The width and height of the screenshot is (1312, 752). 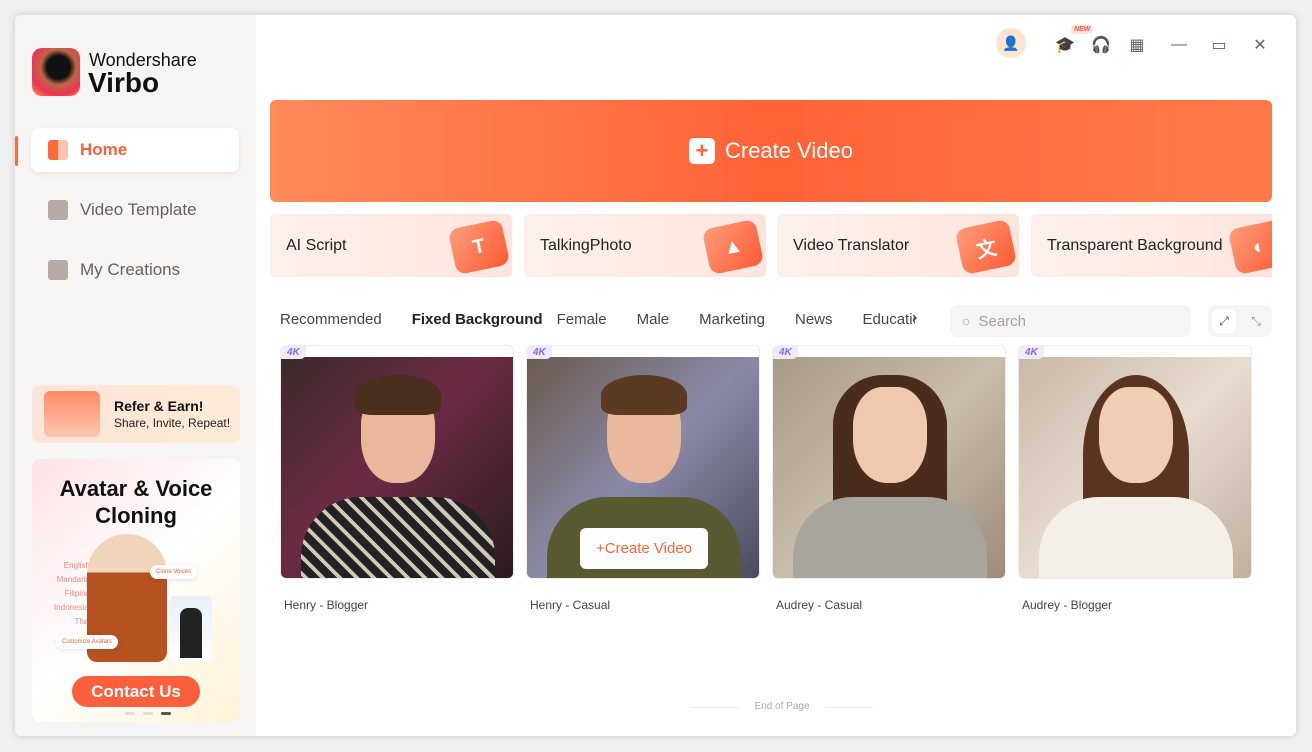 I want to click on promo-avatar-image, so click(x=191, y=628).